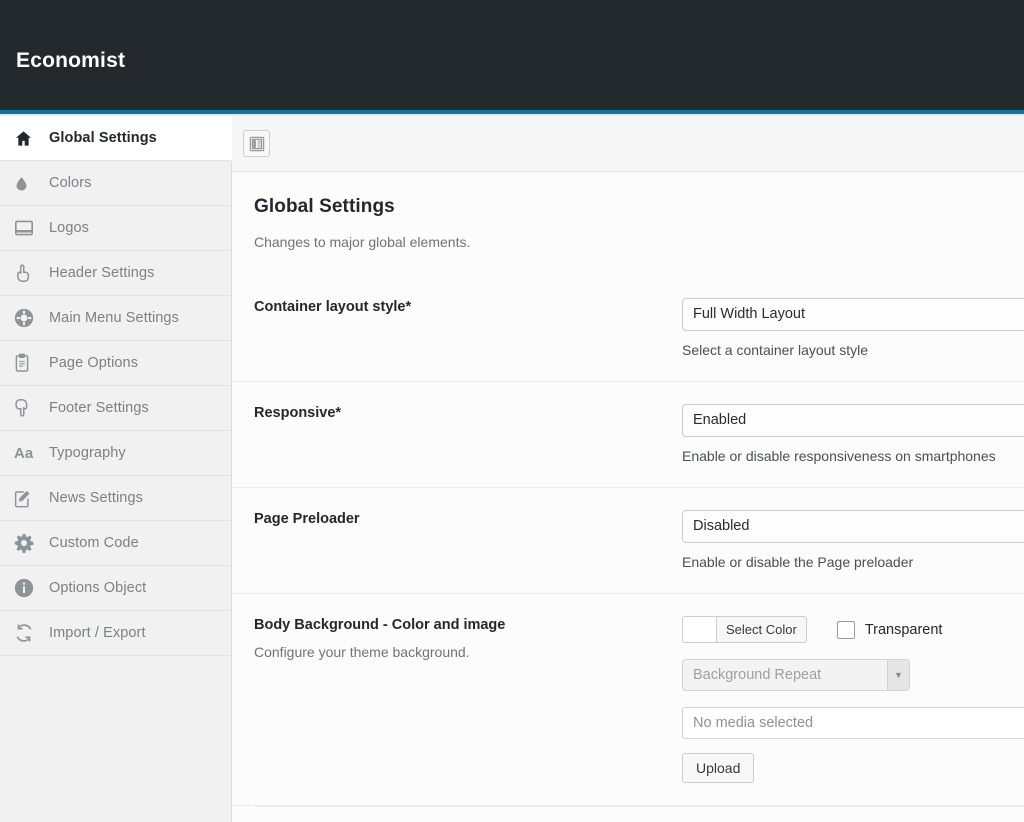  What do you see at coordinates (362, 242) in the screenshot?
I see `page-subtitle: Changes to major global elements.` at bounding box center [362, 242].